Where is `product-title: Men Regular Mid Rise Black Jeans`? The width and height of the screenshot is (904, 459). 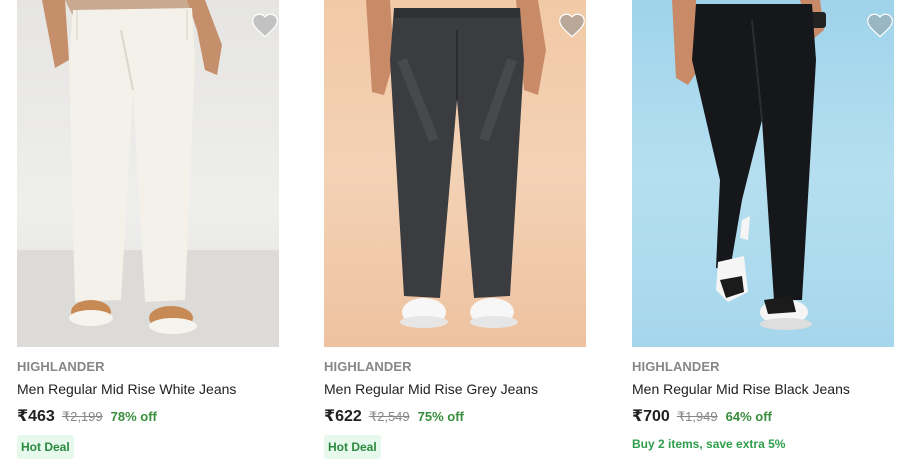 product-title: Men Regular Mid Rise Black Jeans is located at coordinates (763, 389).